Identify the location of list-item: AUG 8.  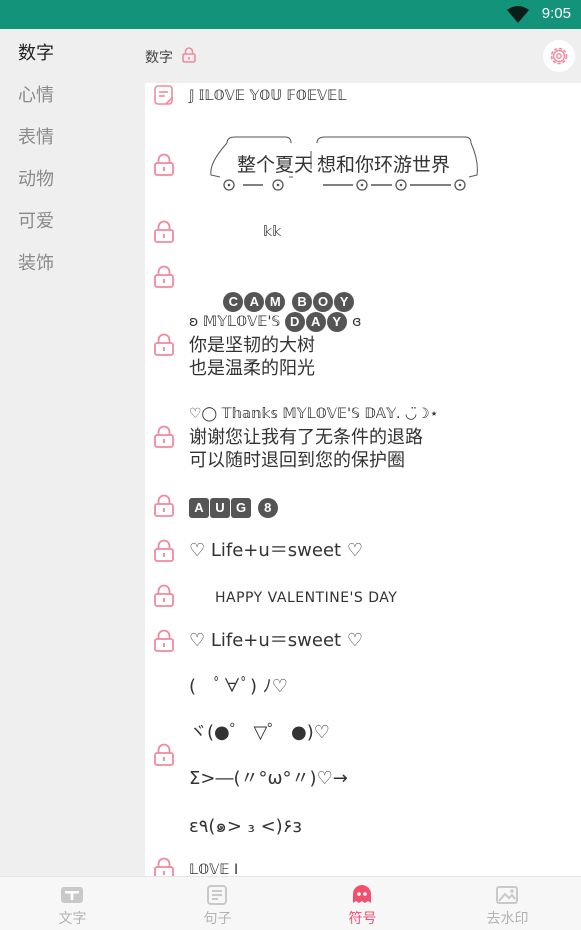
(363, 506).